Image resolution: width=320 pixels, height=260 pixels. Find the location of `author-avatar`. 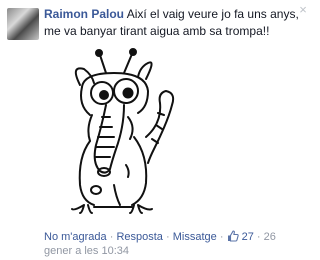

author-avatar is located at coordinates (23, 24).